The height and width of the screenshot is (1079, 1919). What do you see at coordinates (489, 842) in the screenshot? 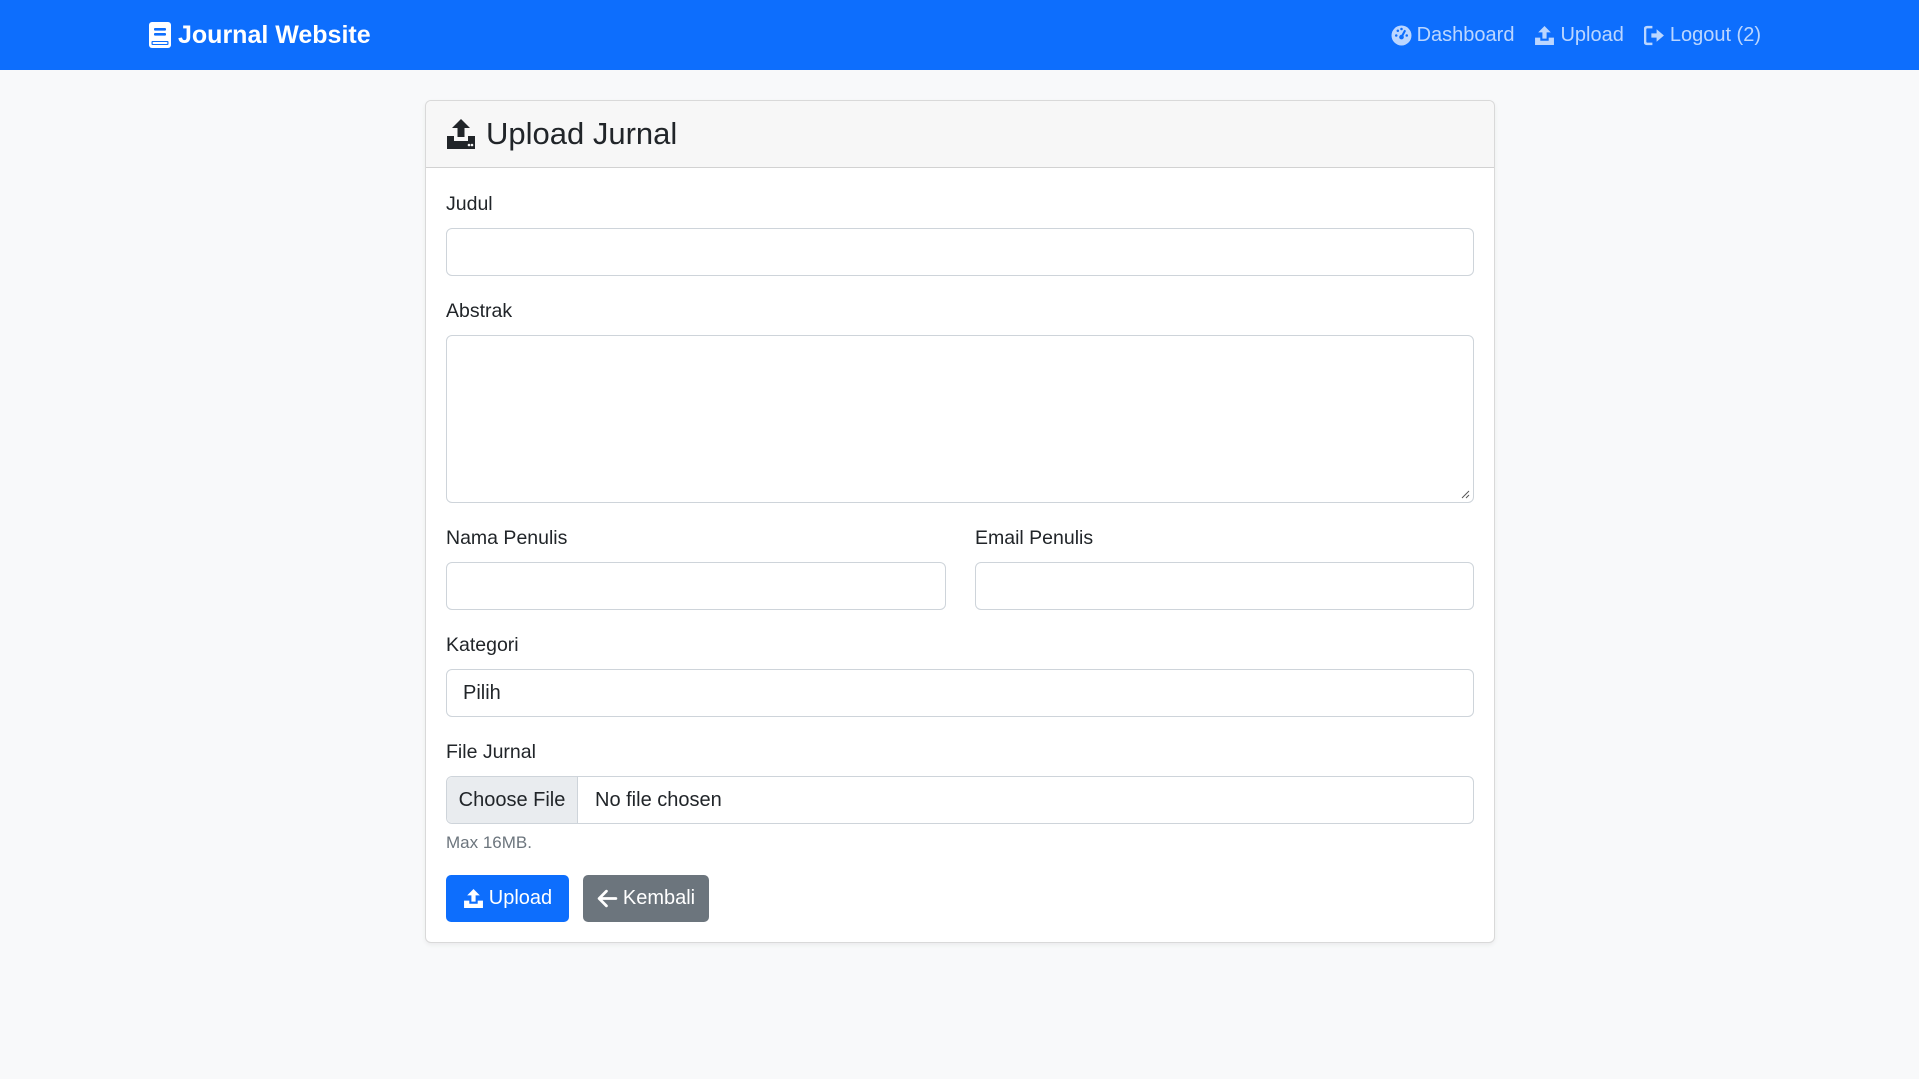
I see `file-help-text: Max 16MB.` at bounding box center [489, 842].